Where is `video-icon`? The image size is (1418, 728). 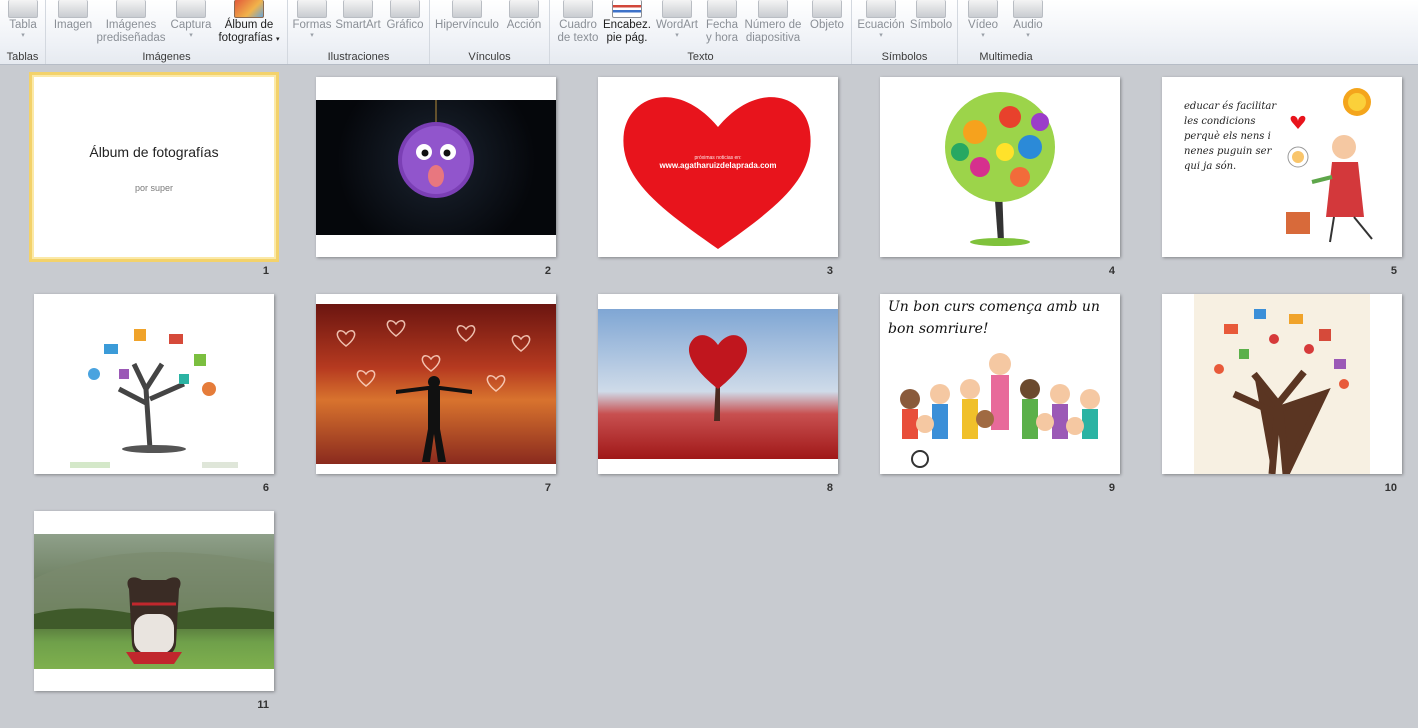
video-icon is located at coordinates (983, 9).